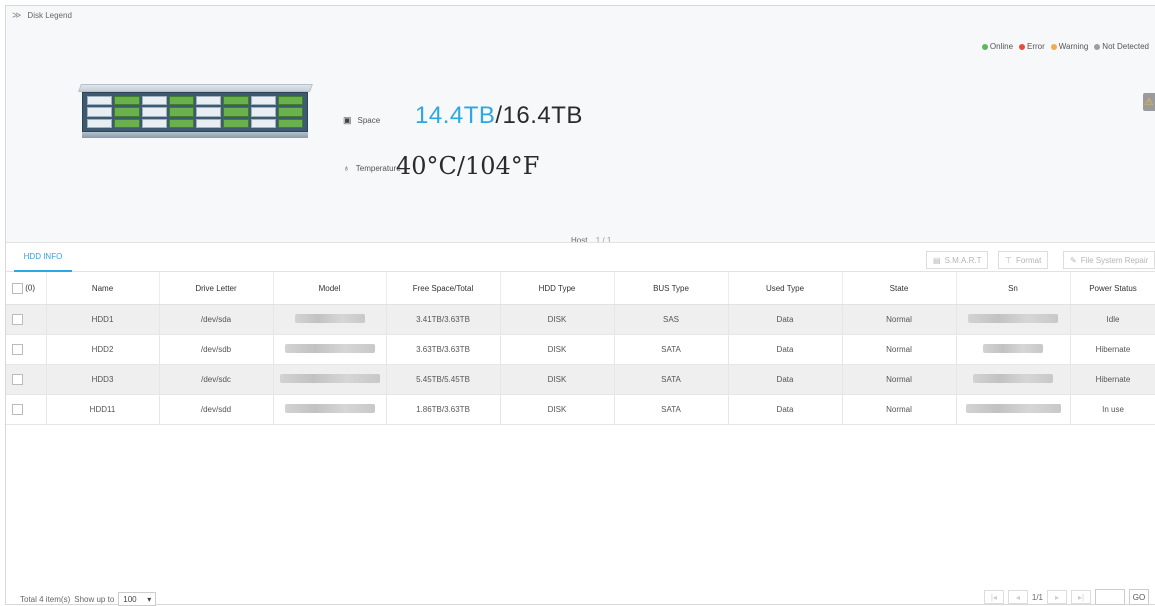 Image resolution: width=1155 pixels, height=606 pixels. What do you see at coordinates (899, 288) in the screenshot?
I see `column-state: State` at bounding box center [899, 288].